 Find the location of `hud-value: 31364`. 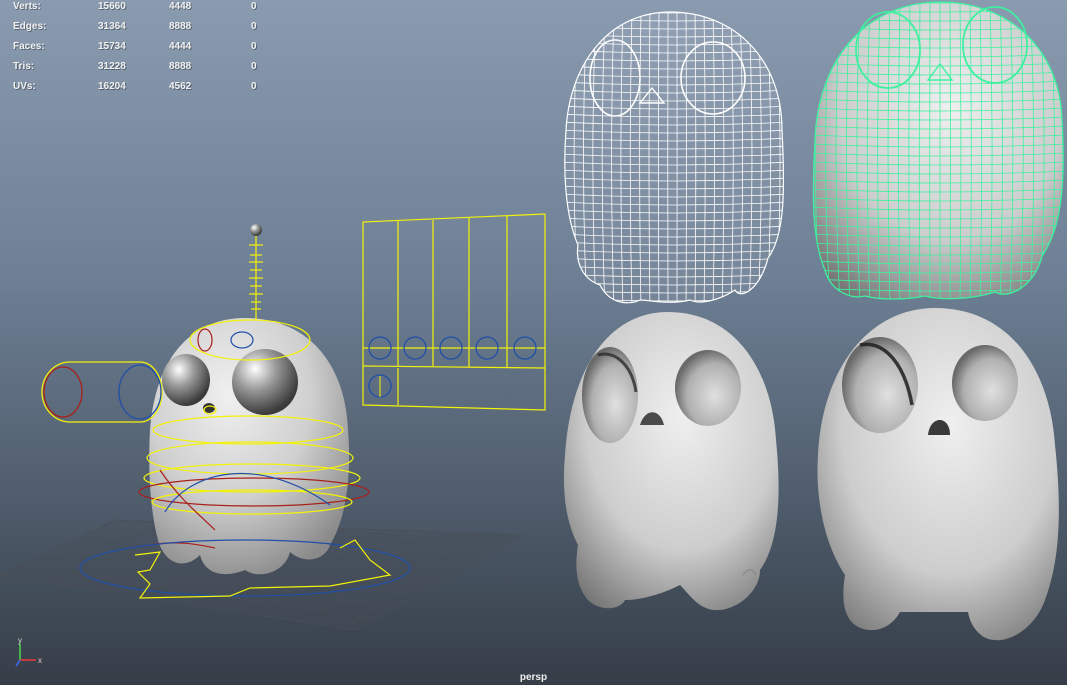

hud-value: 31364 is located at coordinates (112, 26).